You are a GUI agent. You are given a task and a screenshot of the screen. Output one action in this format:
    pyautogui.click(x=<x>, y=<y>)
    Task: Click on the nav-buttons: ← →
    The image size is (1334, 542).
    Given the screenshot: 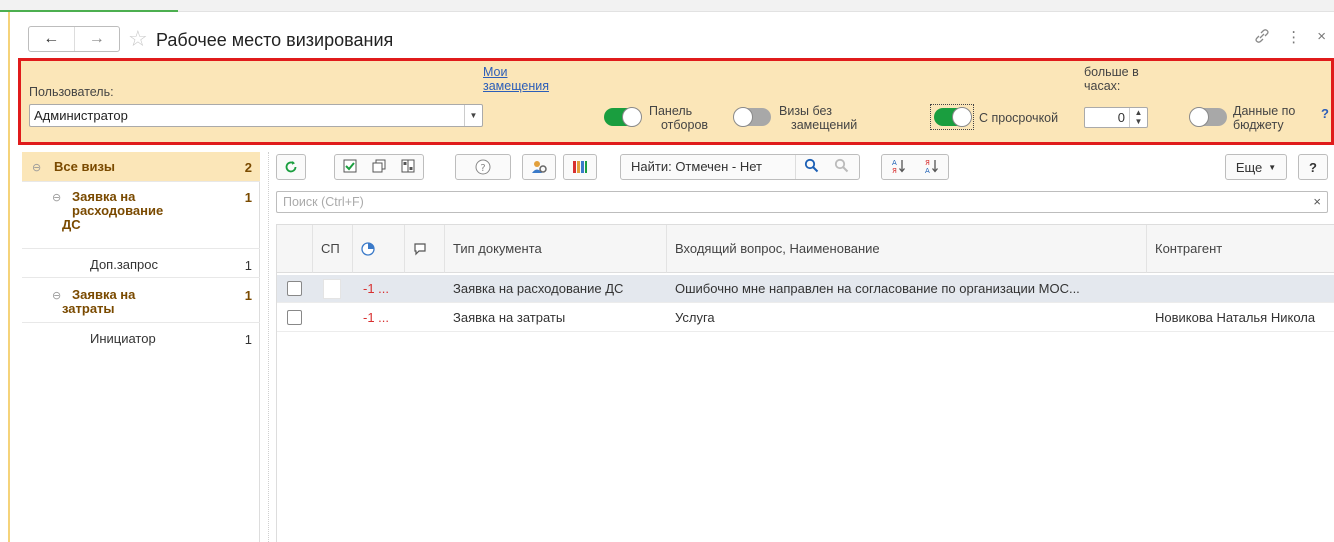 What is the action you would take?
    pyautogui.click(x=74, y=39)
    